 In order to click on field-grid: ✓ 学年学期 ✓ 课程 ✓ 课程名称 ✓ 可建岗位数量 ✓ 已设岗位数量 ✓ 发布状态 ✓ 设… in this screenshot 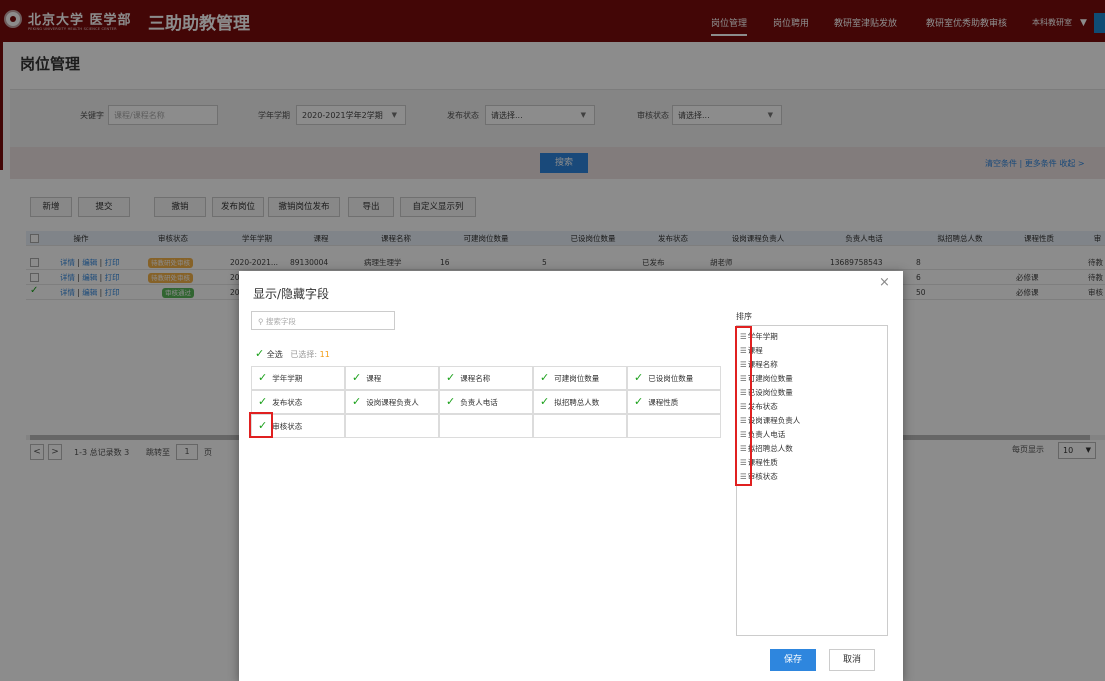, I will do `click(486, 402)`.